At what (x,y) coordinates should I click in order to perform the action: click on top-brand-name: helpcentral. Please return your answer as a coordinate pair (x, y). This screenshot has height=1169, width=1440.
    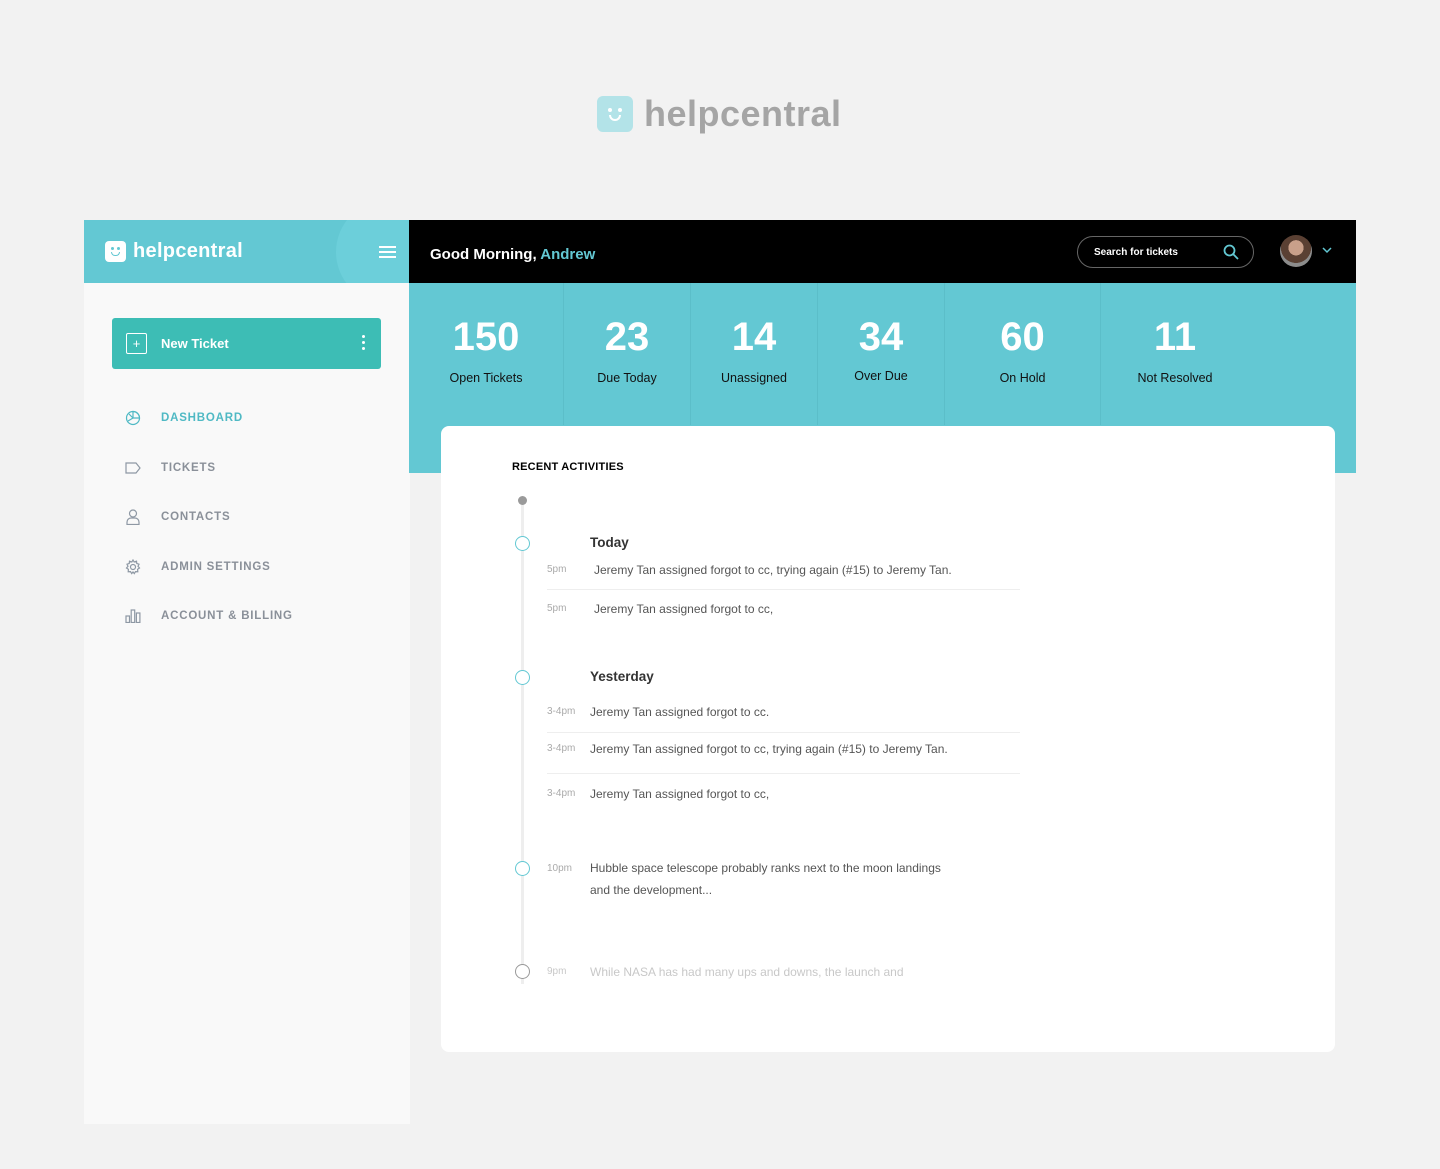
    Looking at the image, I should click on (743, 113).